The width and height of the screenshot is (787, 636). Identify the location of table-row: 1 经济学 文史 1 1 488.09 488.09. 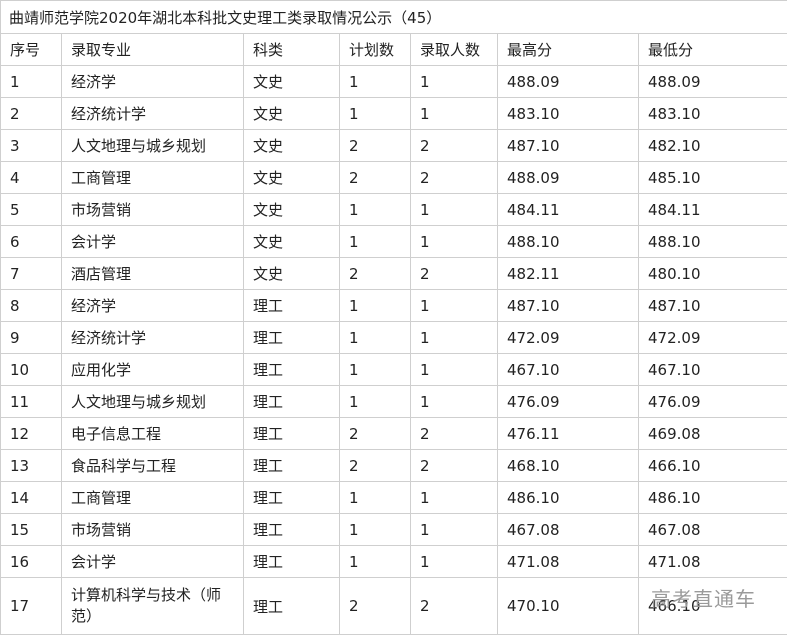
(393, 81).